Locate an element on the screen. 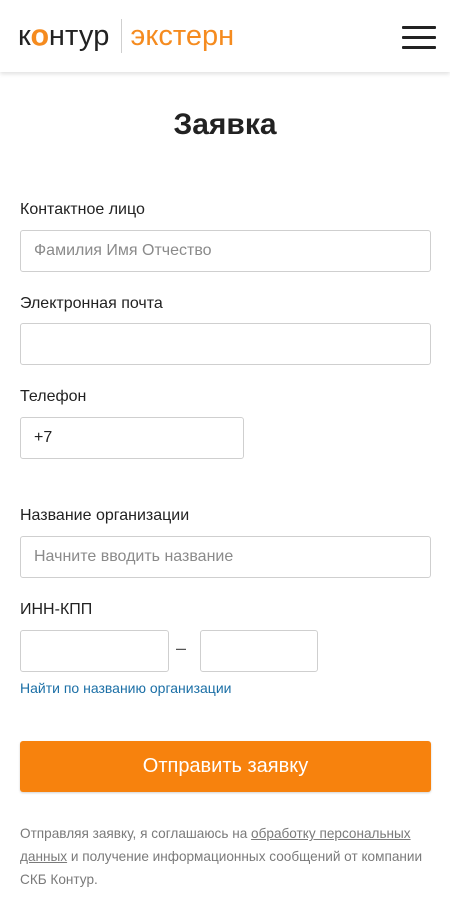 Image resolution: width=450 pixels, height=900 pixels. find-by-org-name-link: Найти по названию организации is located at coordinates (125, 688).